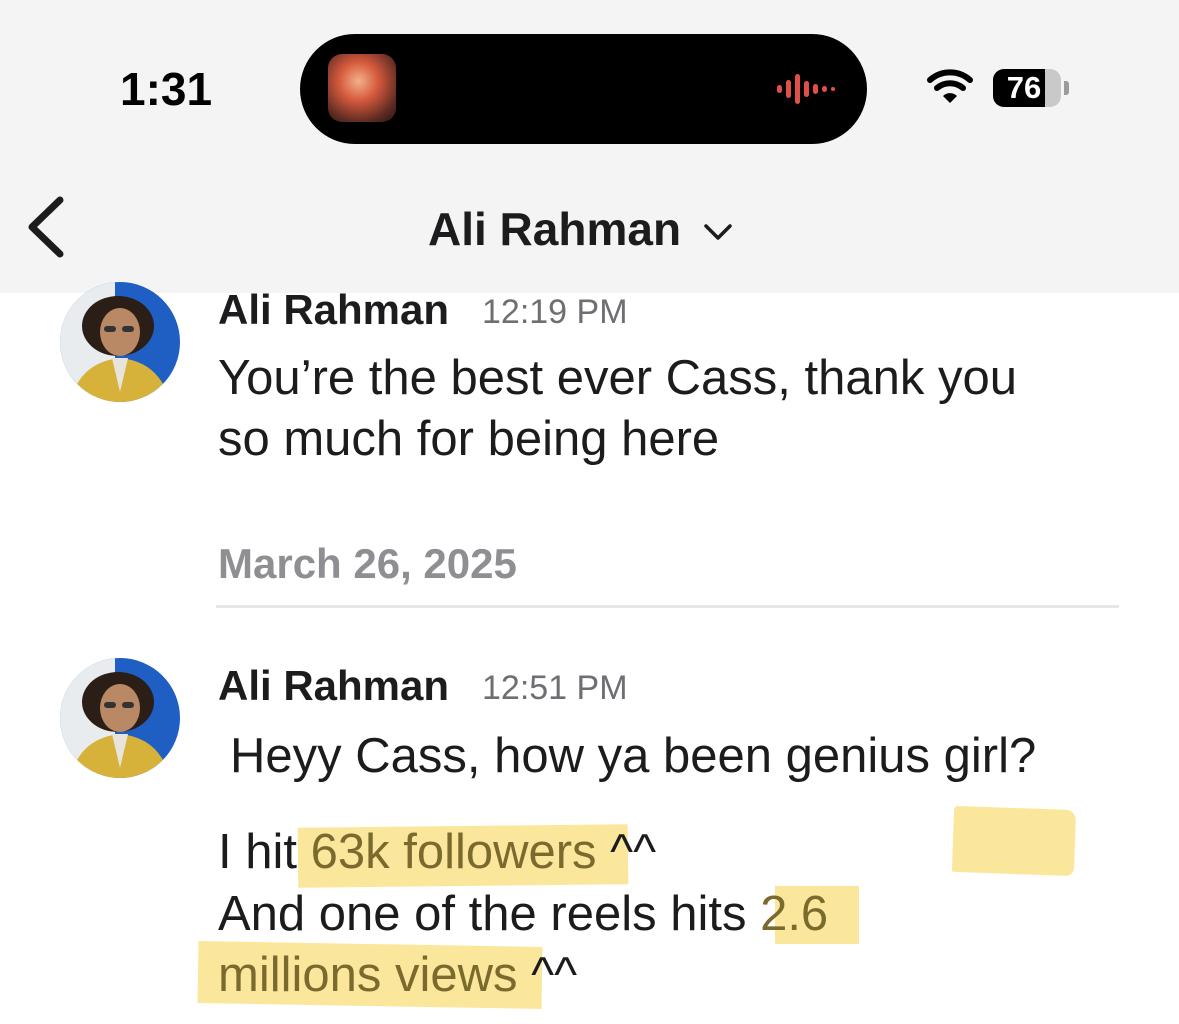  I want to click on conversation-title: Ali Rahman, so click(555, 229).